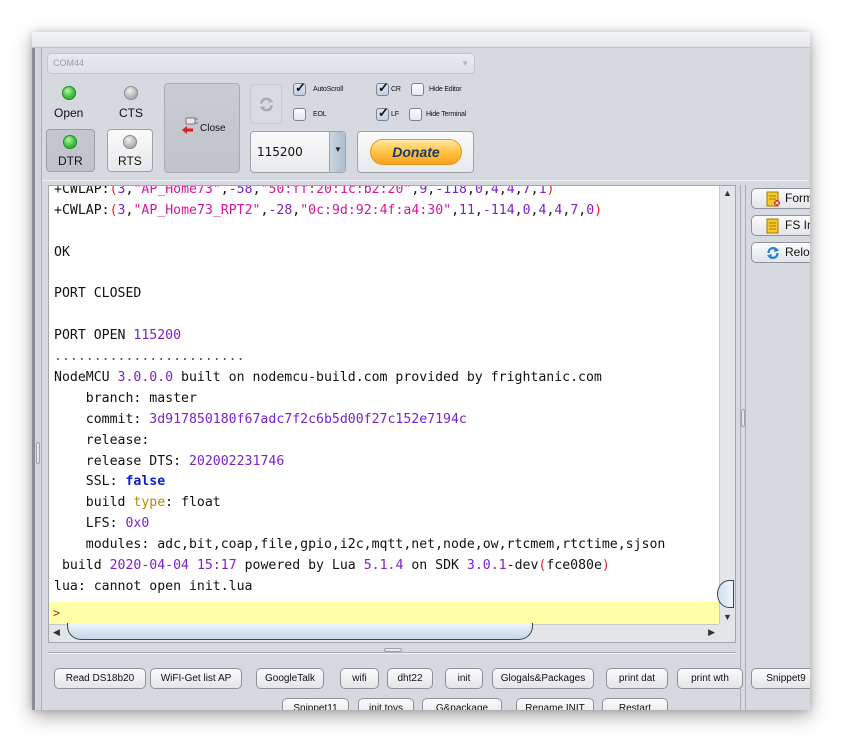 This screenshot has height=742, width=842. What do you see at coordinates (467, 210) in the screenshot?
I see `terminal-token: 11` at bounding box center [467, 210].